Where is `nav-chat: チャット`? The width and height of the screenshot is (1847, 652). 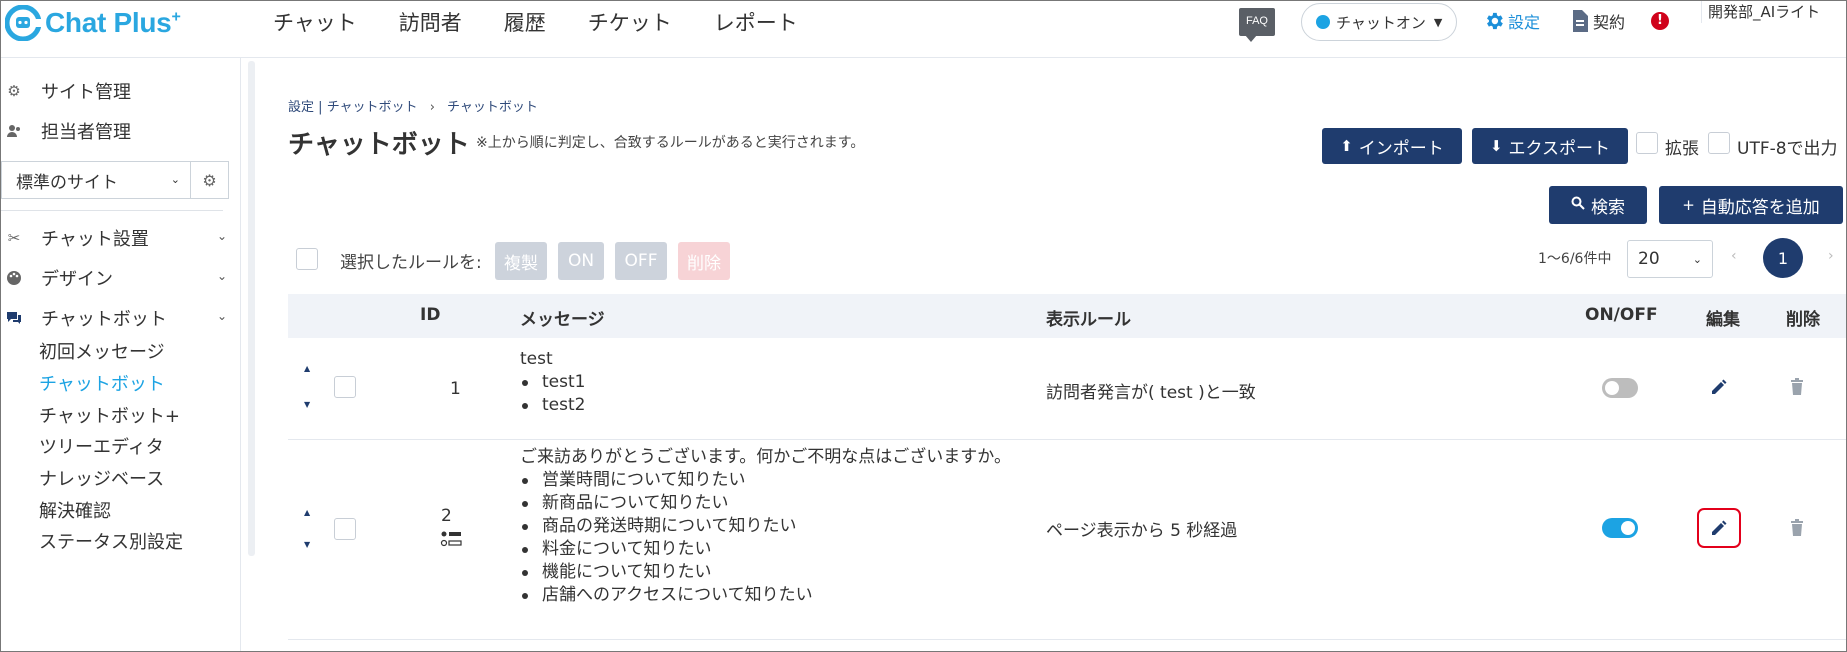
nav-chat: チャット is located at coordinates (315, 22).